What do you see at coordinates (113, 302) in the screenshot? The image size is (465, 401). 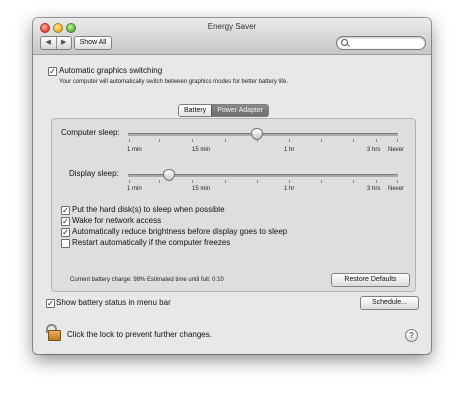 I see `battery-menu-label: Show battery status in menu bar` at bounding box center [113, 302].